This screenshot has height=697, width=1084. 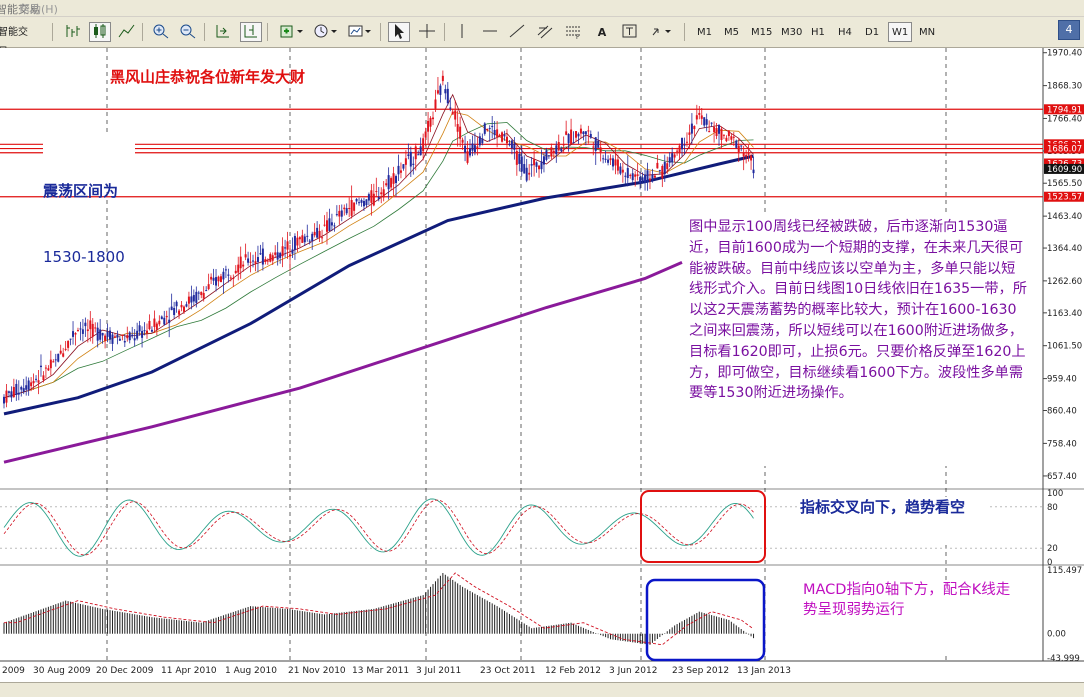 What do you see at coordinates (927, 32) in the screenshot?
I see `timeframe-mn: MN` at bounding box center [927, 32].